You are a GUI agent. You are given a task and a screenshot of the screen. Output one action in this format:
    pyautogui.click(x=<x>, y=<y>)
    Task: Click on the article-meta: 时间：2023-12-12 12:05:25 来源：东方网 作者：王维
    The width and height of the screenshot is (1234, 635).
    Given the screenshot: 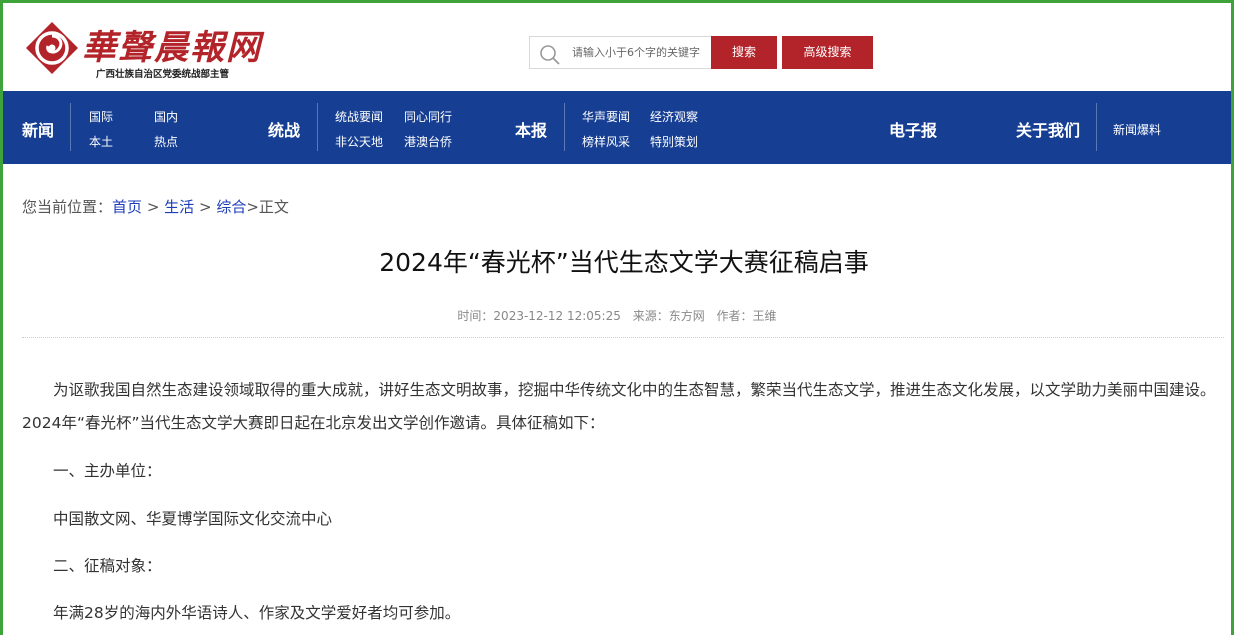 What is the action you would take?
    pyautogui.click(x=617, y=315)
    